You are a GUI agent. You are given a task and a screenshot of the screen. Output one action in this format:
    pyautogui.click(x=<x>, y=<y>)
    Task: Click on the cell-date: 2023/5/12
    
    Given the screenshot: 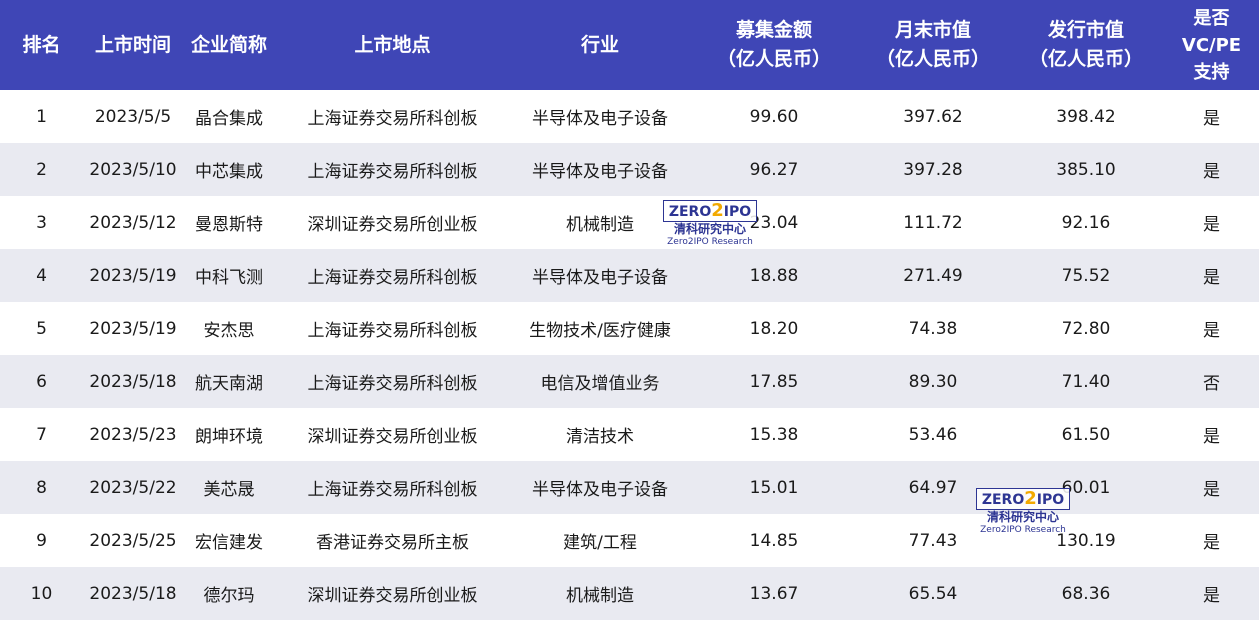 What is the action you would take?
    pyautogui.click(x=133, y=222)
    